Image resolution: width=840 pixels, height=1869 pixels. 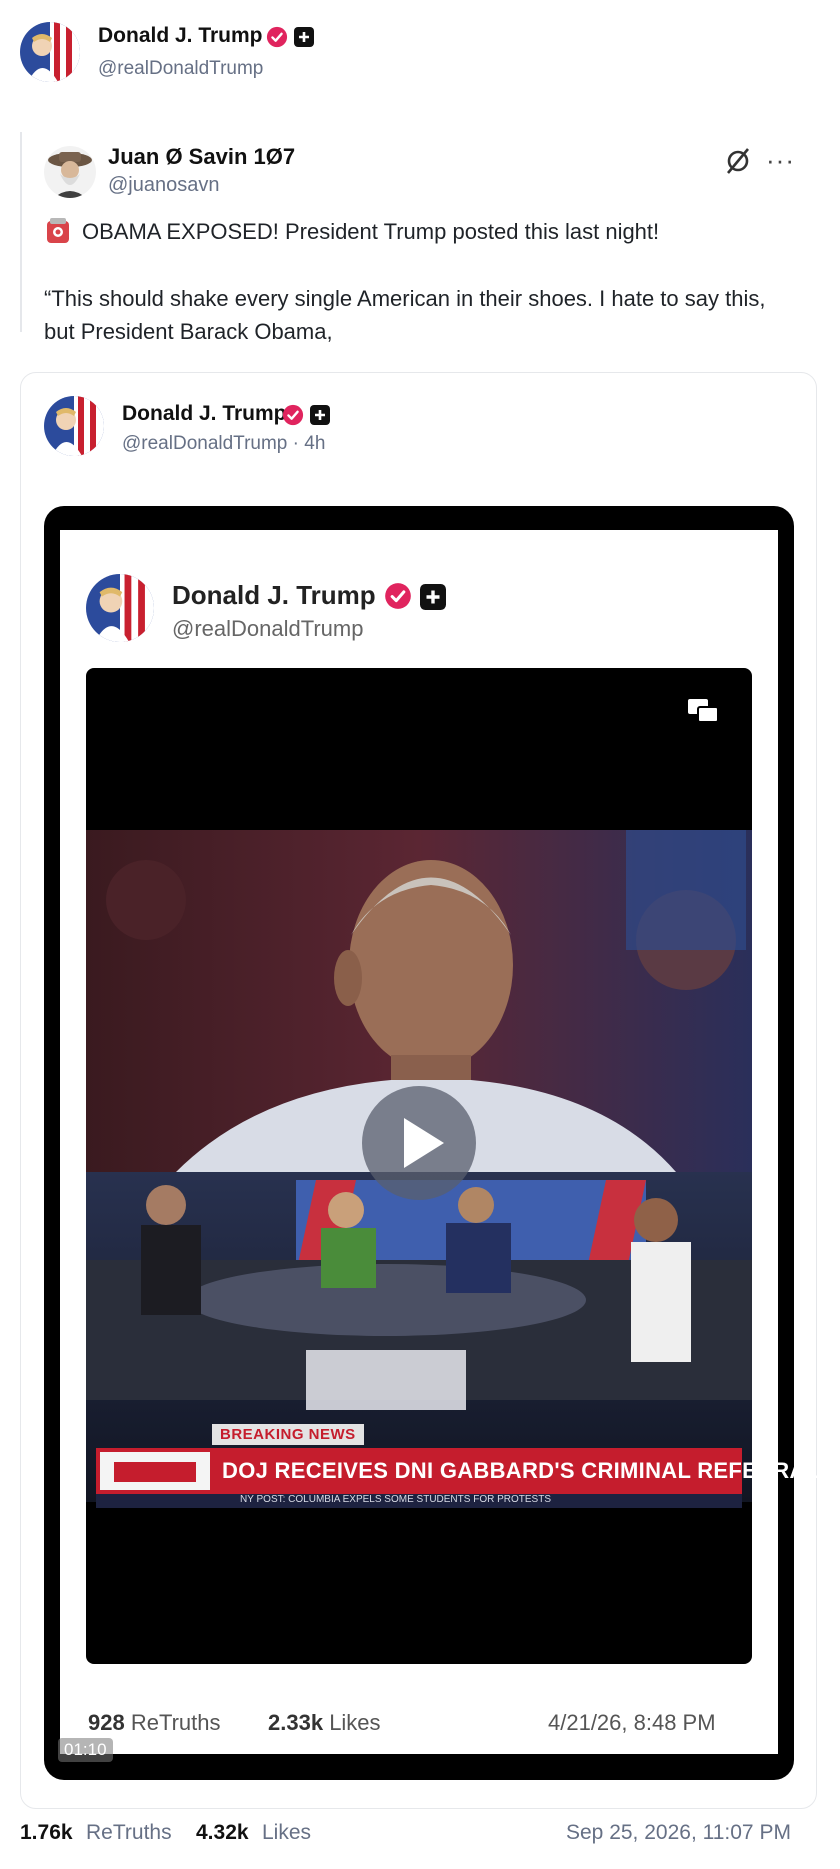 What do you see at coordinates (703, 711) in the screenshot?
I see `screen-toggle-icon` at bounding box center [703, 711].